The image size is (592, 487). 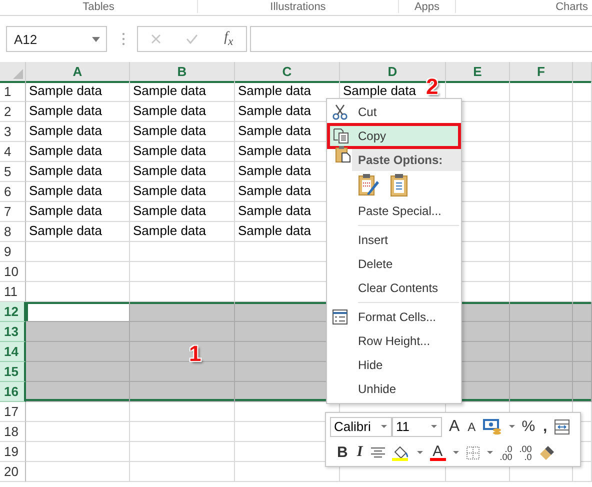 What do you see at coordinates (229, 39) in the screenshot?
I see `insert-function-button: f$_{x}$` at bounding box center [229, 39].